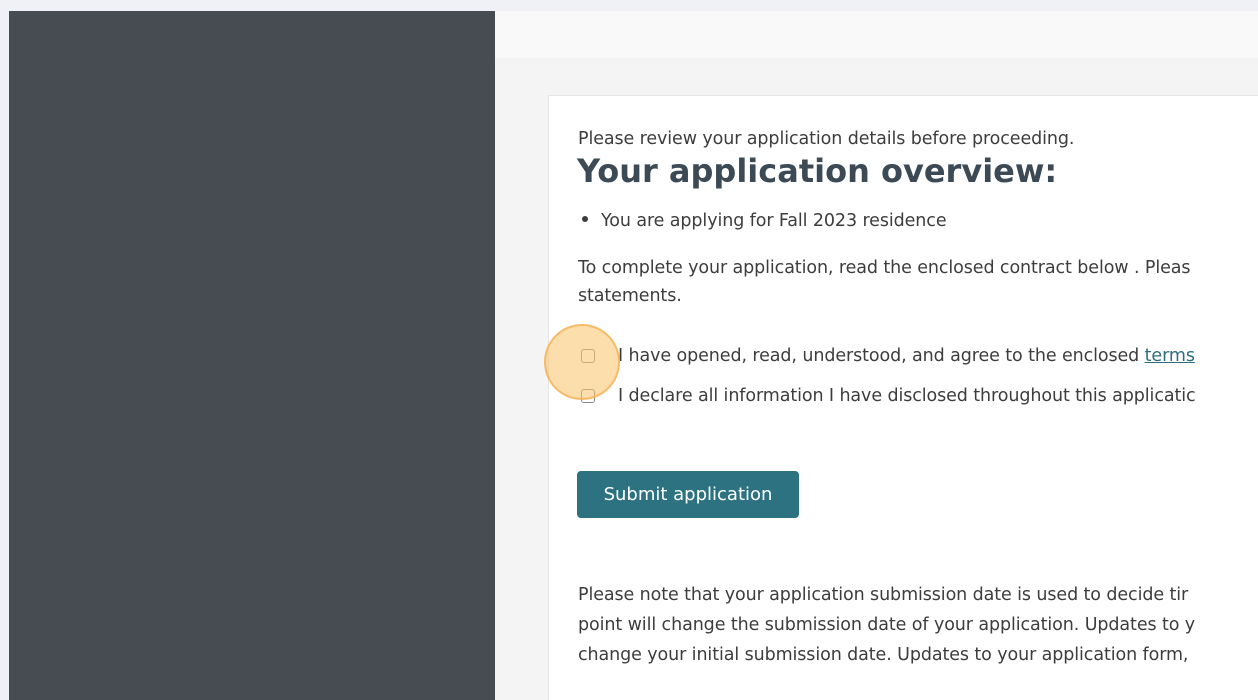 Image resolution: width=1258 pixels, height=700 pixels. I want to click on list-item: You are applying for Fall 2023 residence, so click(764, 221).